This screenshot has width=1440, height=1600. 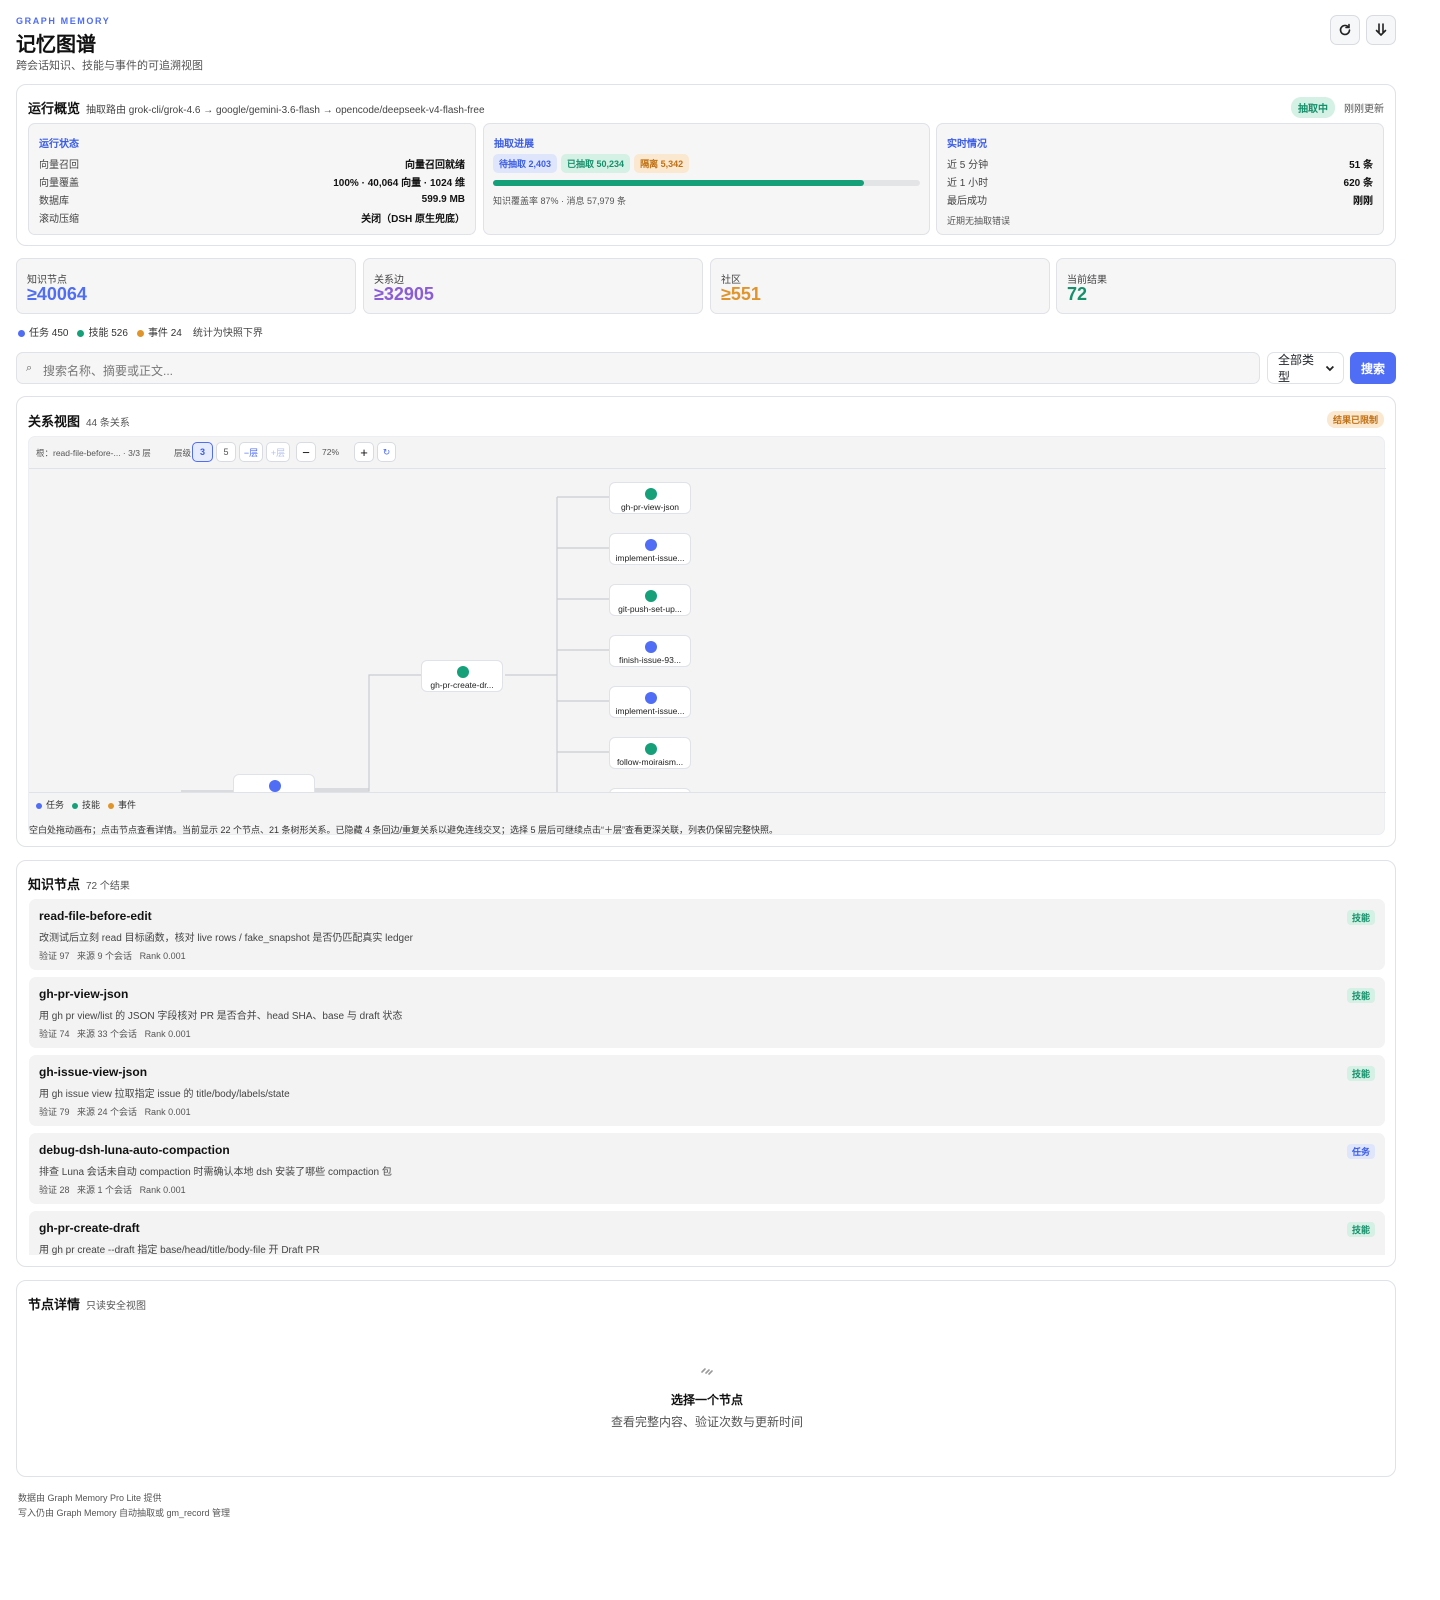 What do you see at coordinates (122, 804) in the screenshot?
I see `legend-event: 事件` at bounding box center [122, 804].